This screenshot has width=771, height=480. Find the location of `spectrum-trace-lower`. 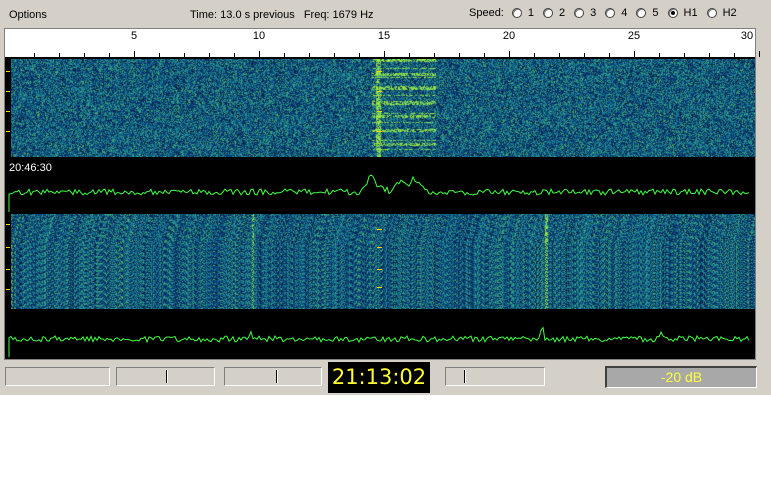

spectrum-trace-lower is located at coordinates (379, 341).